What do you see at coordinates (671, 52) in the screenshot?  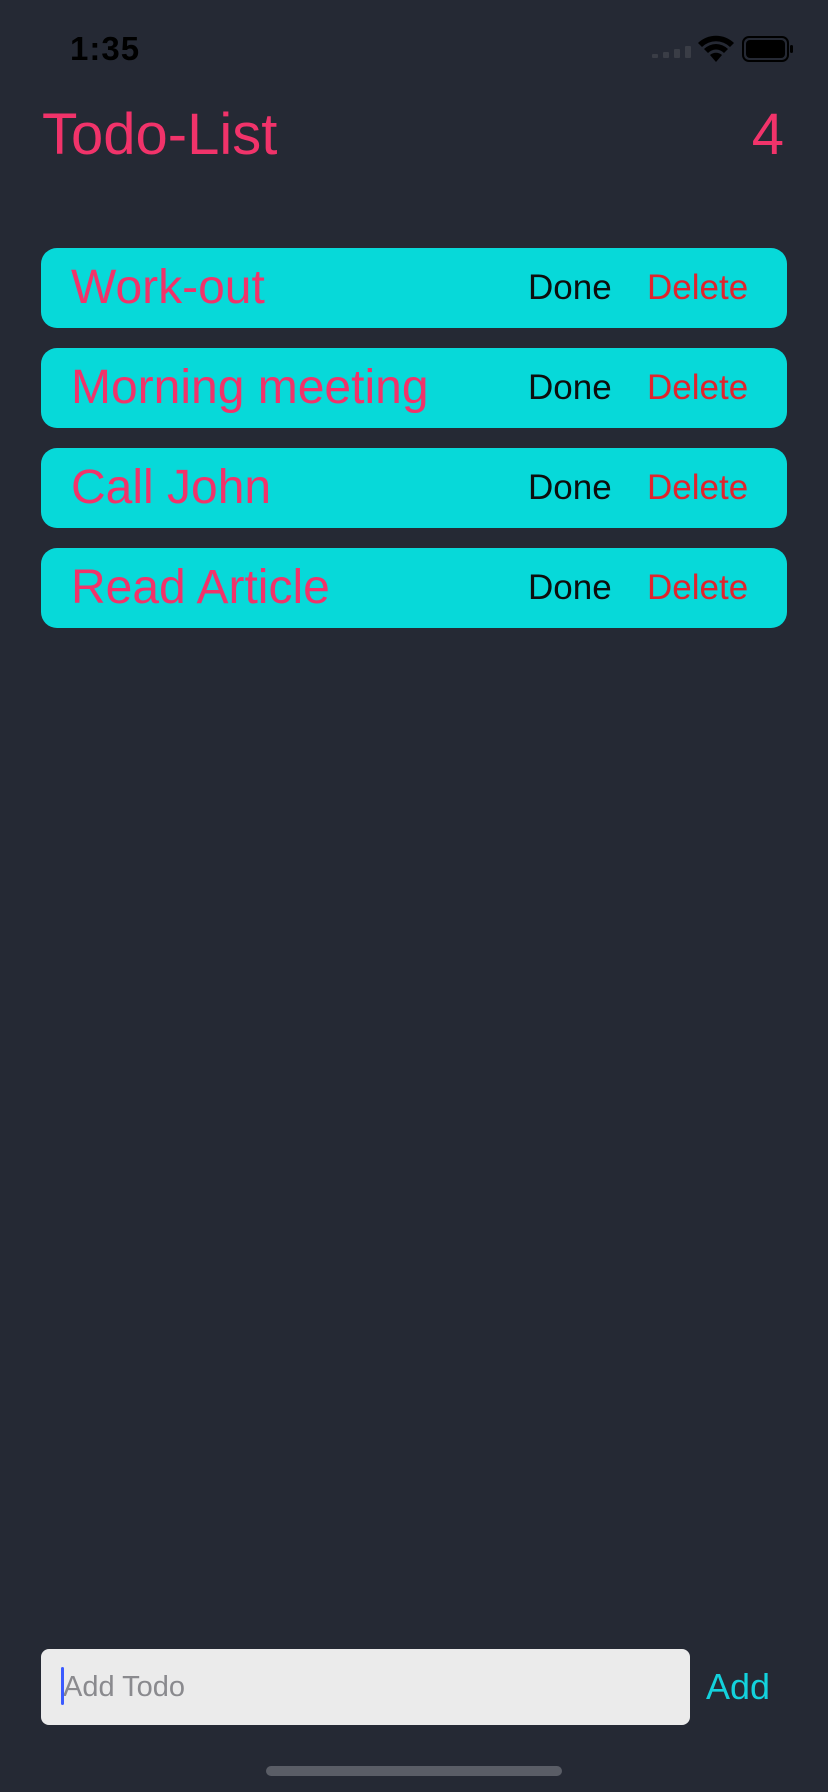 I see `cellular-signal-icon` at bounding box center [671, 52].